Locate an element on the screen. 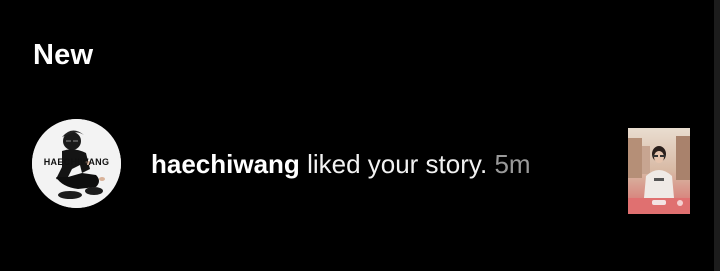 The height and width of the screenshot is (271, 720). story-thumbnail is located at coordinates (659, 171).